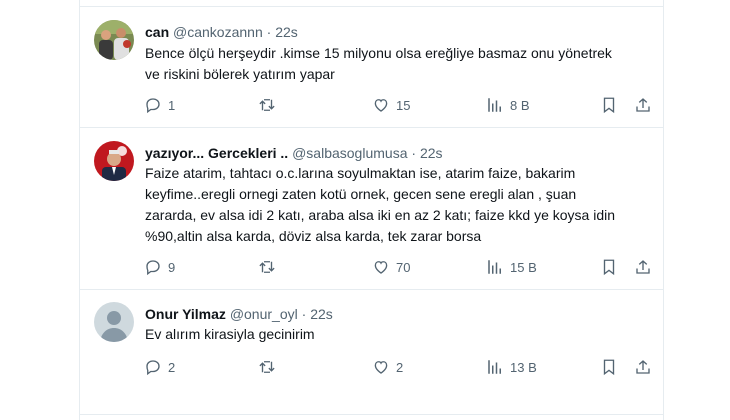  I want to click on tweet-actions: 9 70 15 B, so click(404, 267).